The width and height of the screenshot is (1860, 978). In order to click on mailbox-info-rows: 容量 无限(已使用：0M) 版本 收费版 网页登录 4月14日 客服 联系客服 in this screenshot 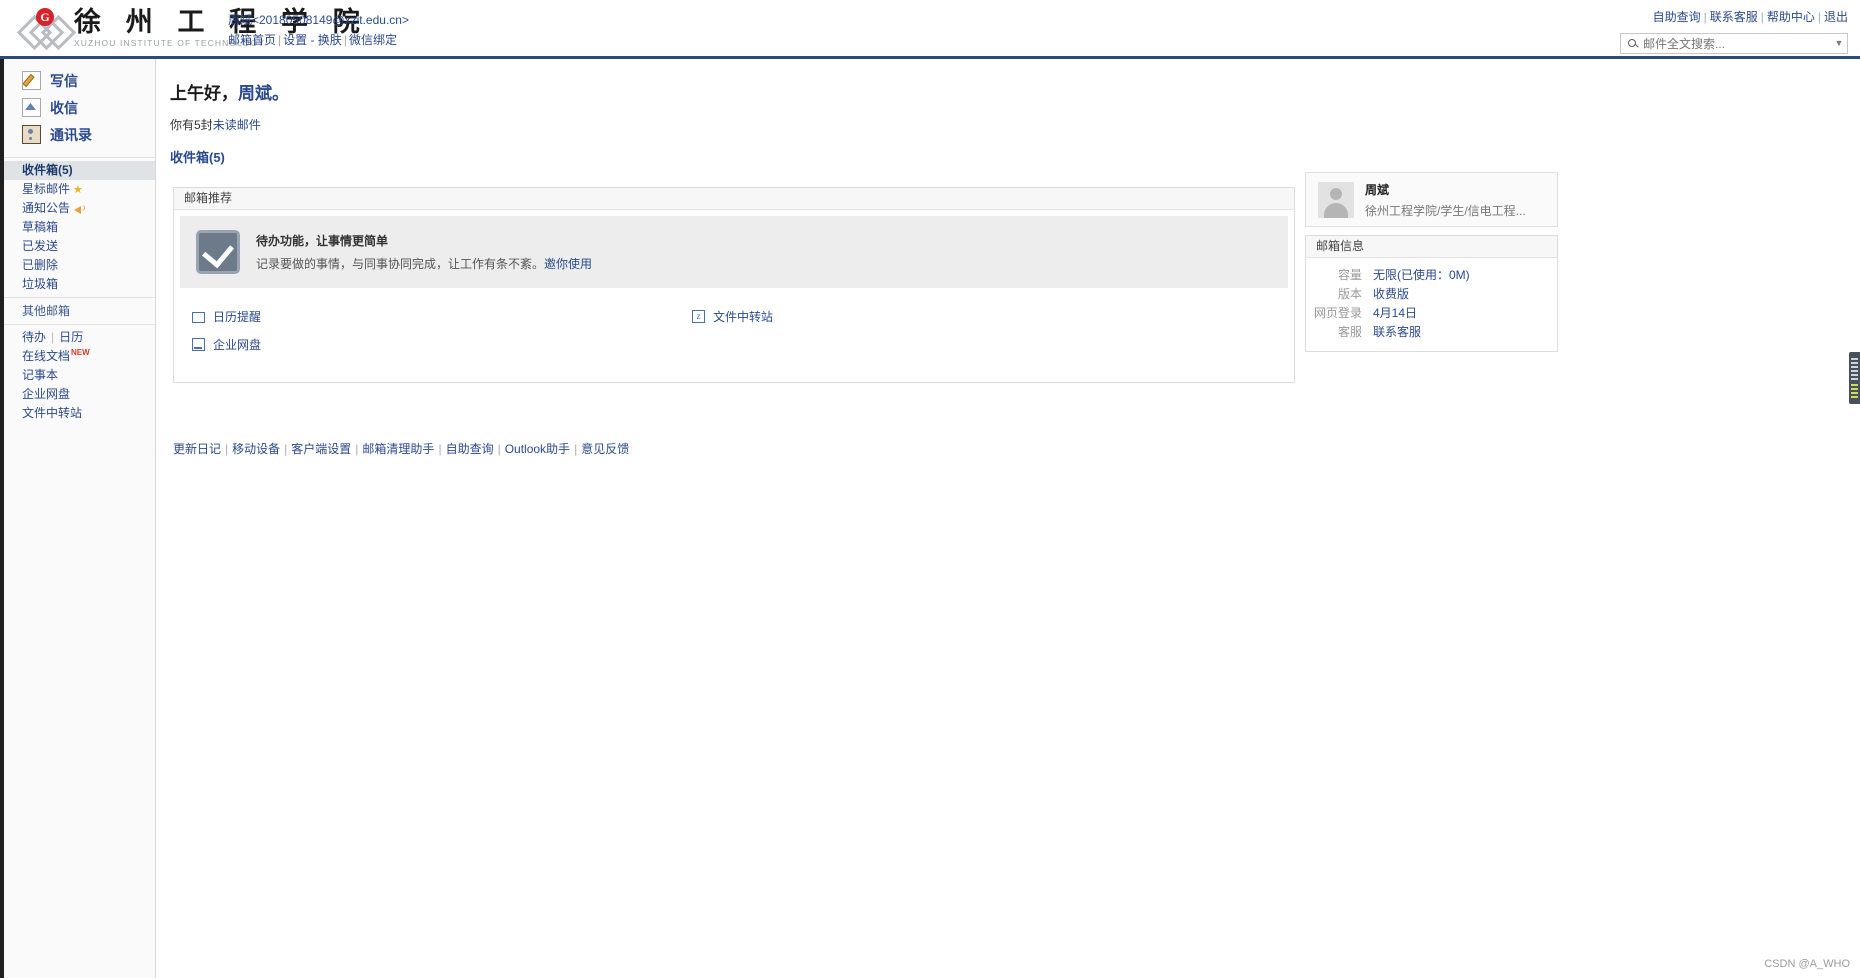, I will do `click(1431, 304)`.